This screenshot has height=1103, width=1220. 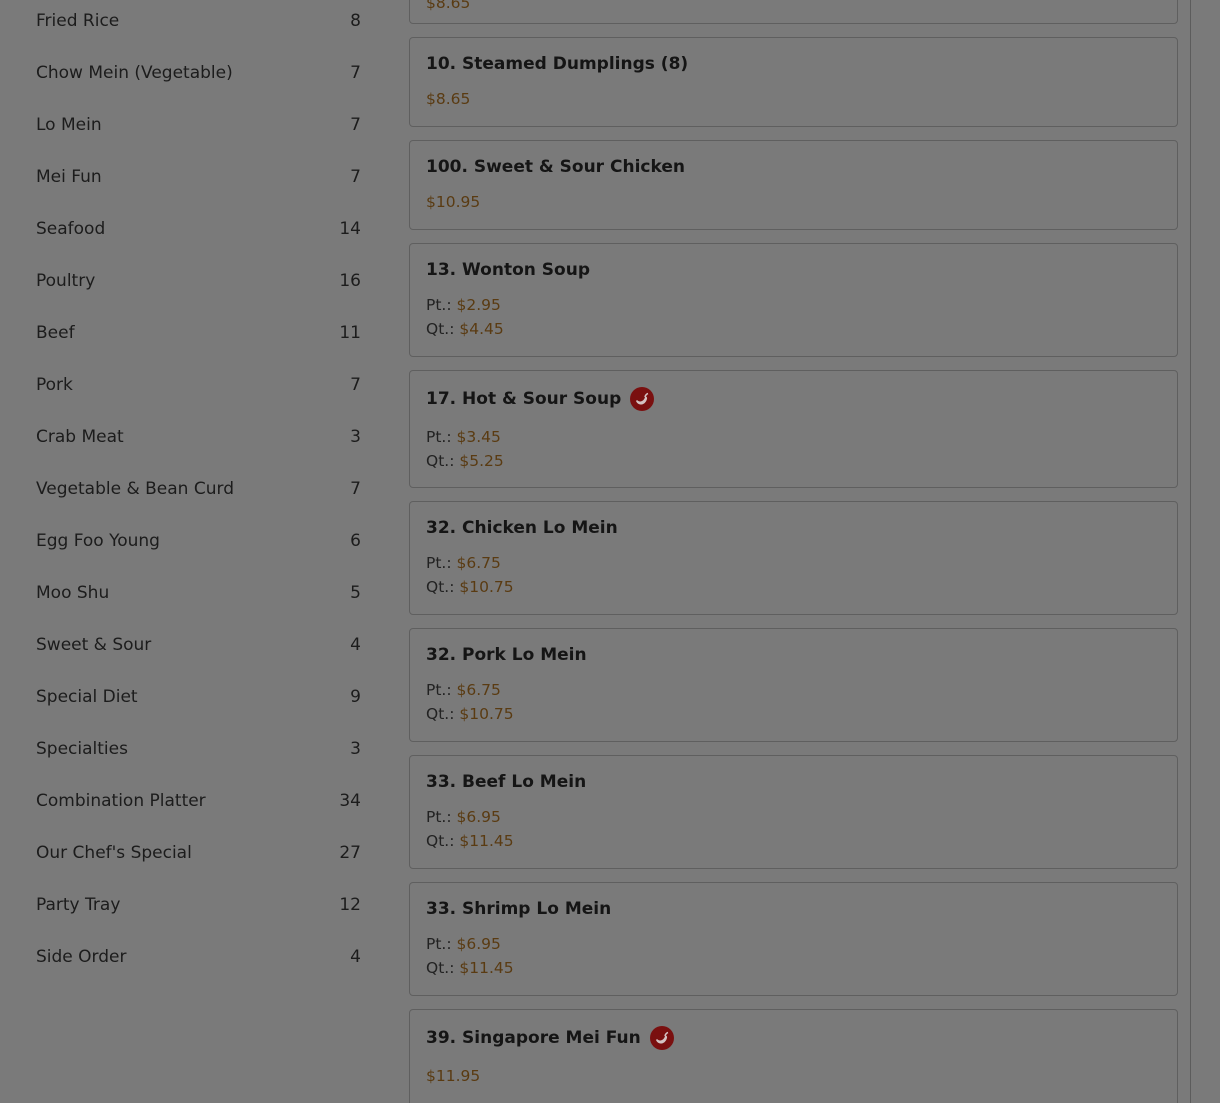 What do you see at coordinates (198, 853) in the screenshot?
I see `category-item: Our Chef's Special 27` at bounding box center [198, 853].